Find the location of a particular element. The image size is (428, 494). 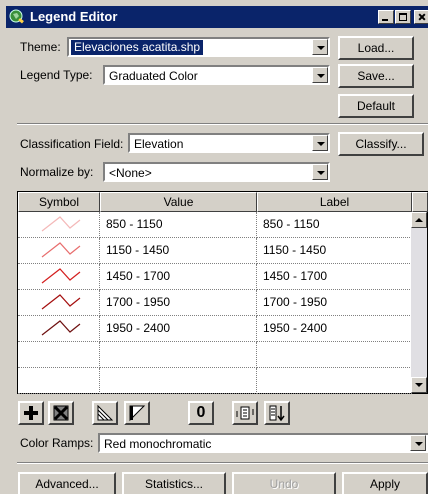

maximize-icon is located at coordinates (403, 17).